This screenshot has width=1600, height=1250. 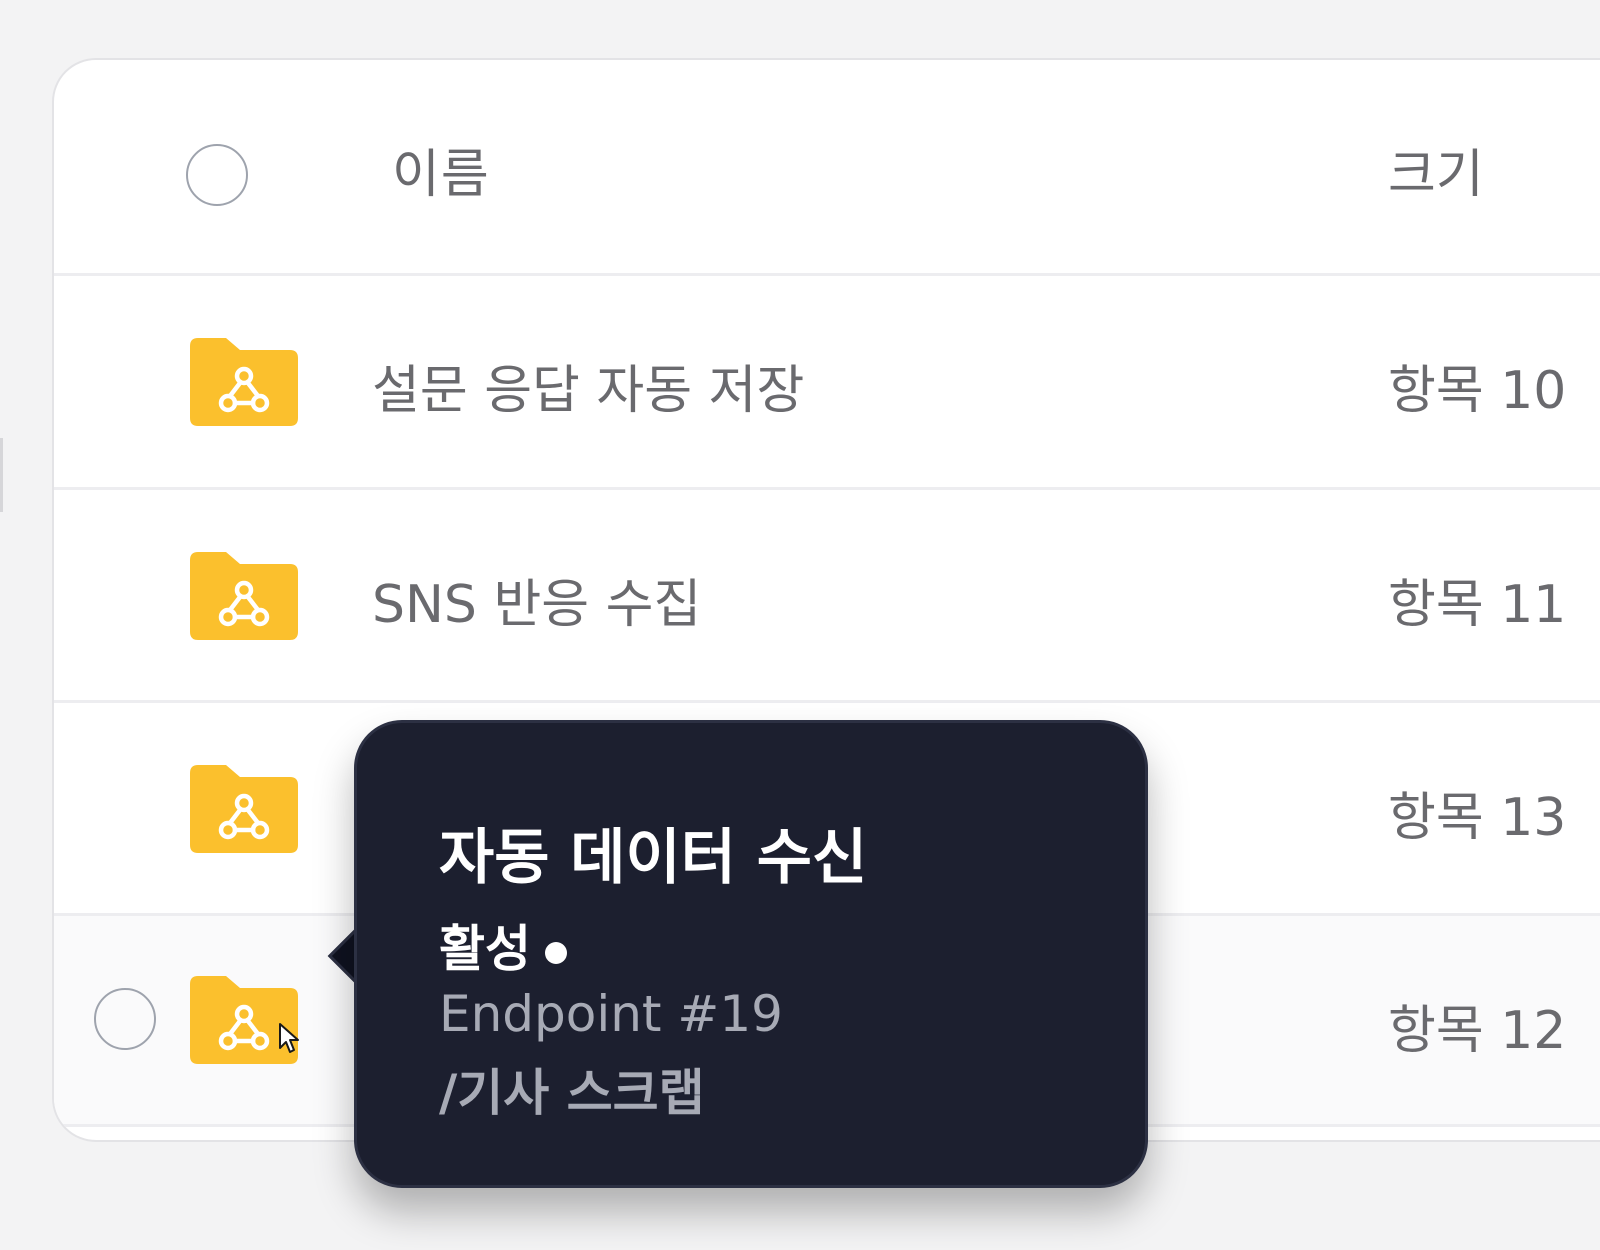 What do you see at coordinates (611, 1014) in the screenshot?
I see `tooltip-endpoint: Endpoint #19` at bounding box center [611, 1014].